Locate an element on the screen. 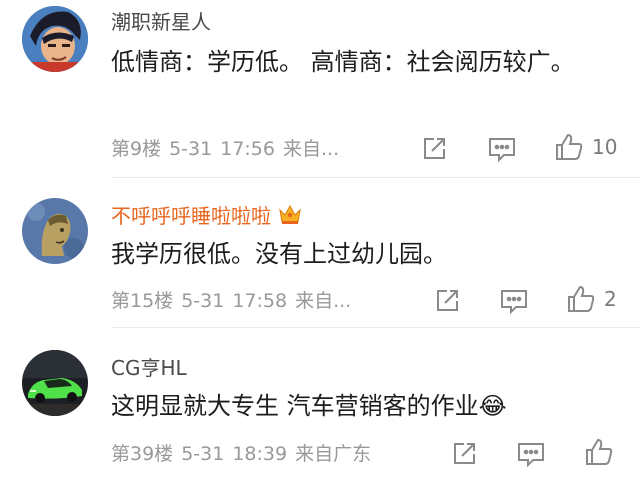  comment-text: 低情商：学历低。 高情商：社会阅历较广。 is located at coordinates (343, 62).